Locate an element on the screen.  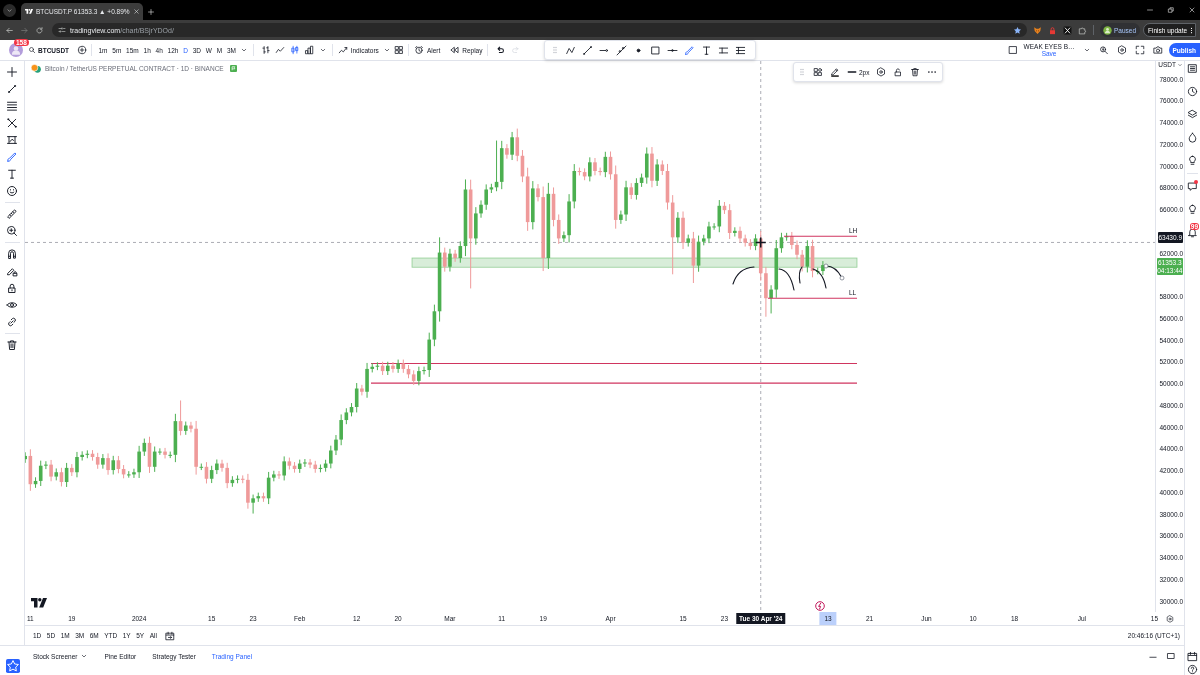
grid-icon is located at coordinates (398, 50).